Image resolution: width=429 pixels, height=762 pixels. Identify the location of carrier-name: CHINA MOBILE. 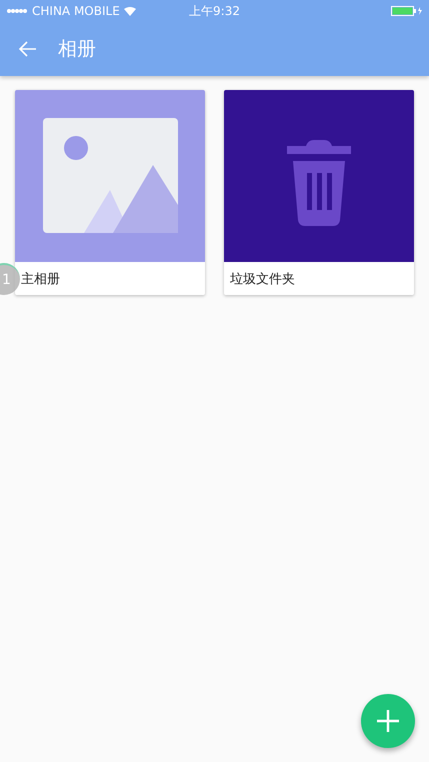
(76, 11).